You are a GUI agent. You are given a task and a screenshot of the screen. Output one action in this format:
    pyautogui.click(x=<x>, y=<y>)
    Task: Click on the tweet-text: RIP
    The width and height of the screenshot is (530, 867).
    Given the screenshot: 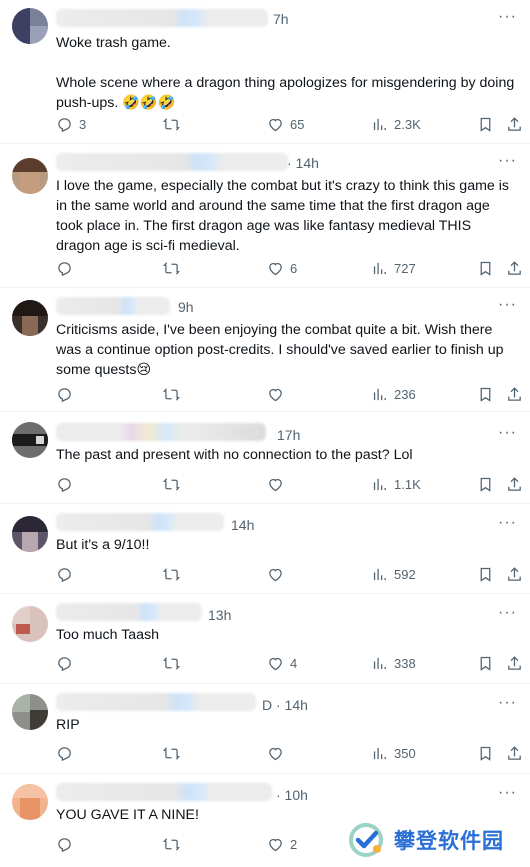 What is the action you would take?
    pyautogui.click(x=68, y=725)
    